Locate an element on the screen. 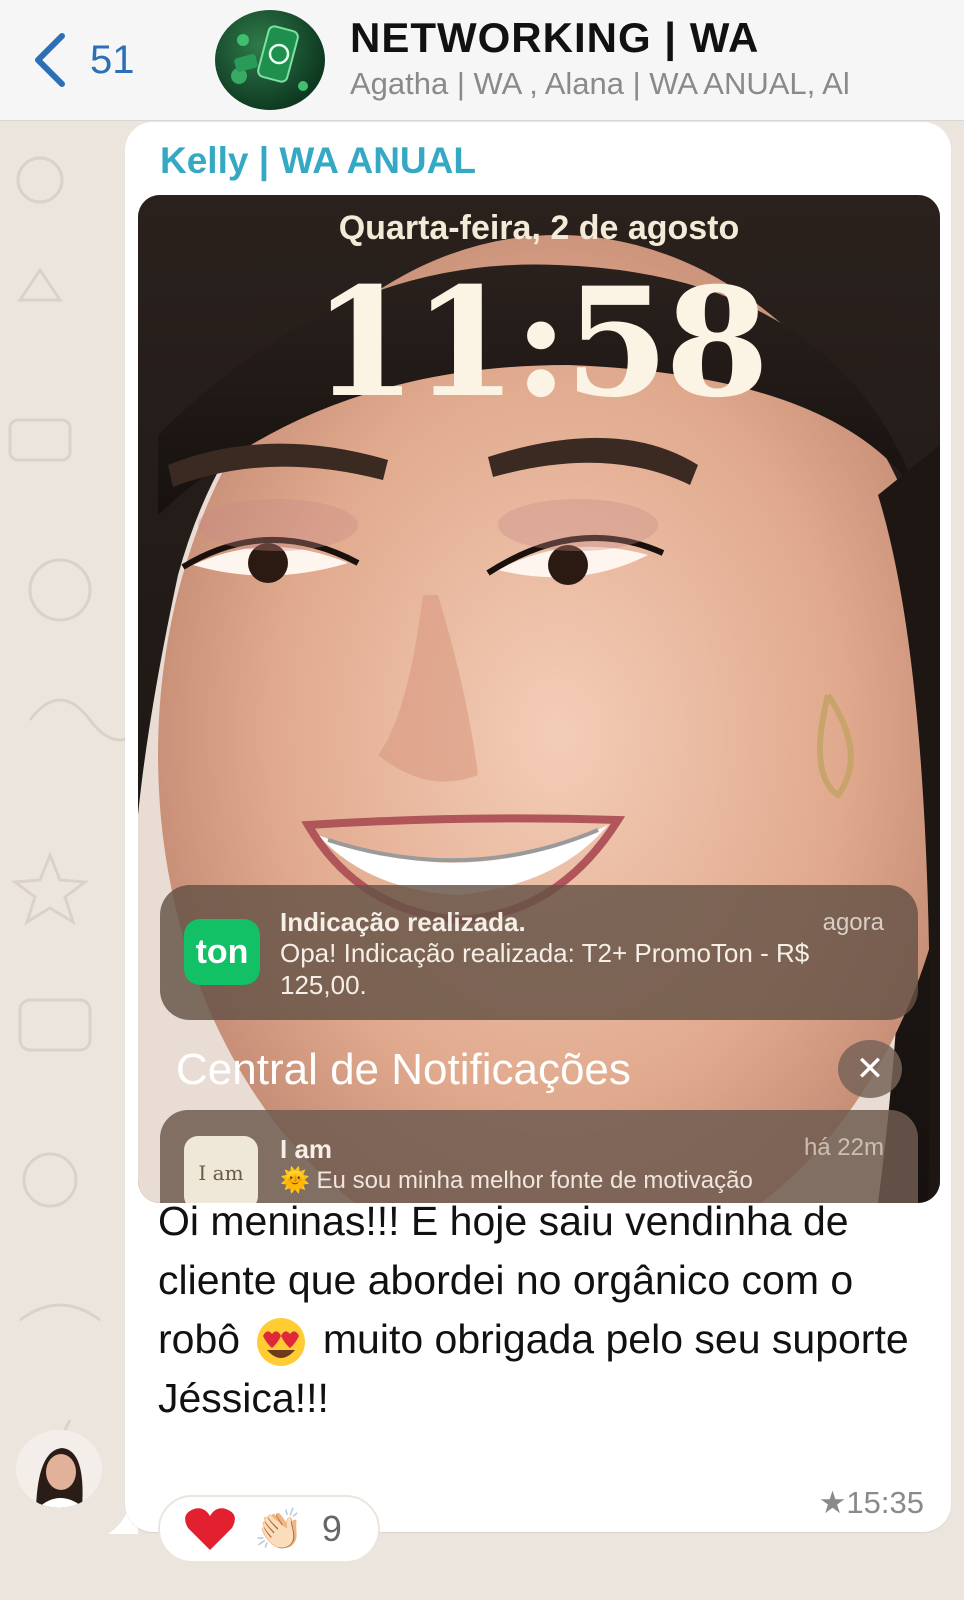 The image size is (964, 1600). sender-avatar is located at coordinates (59, 1469).